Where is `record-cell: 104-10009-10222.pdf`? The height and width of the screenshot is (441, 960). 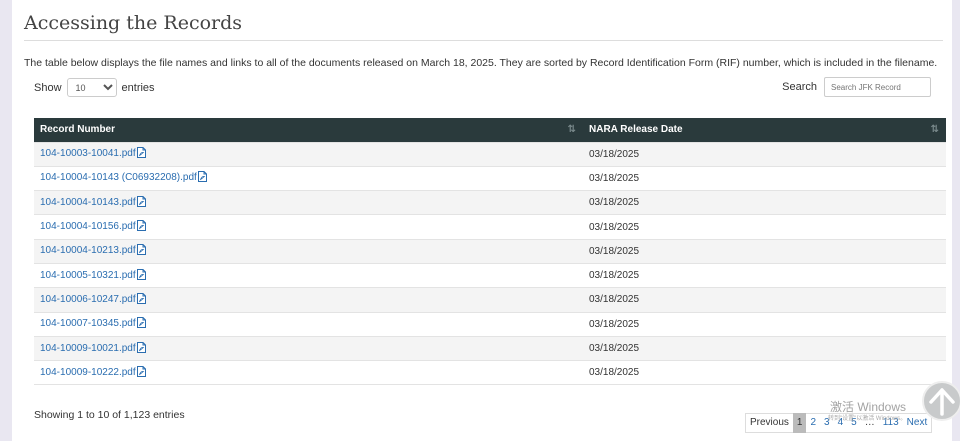 record-cell: 104-10009-10222.pdf is located at coordinates (308, 373).